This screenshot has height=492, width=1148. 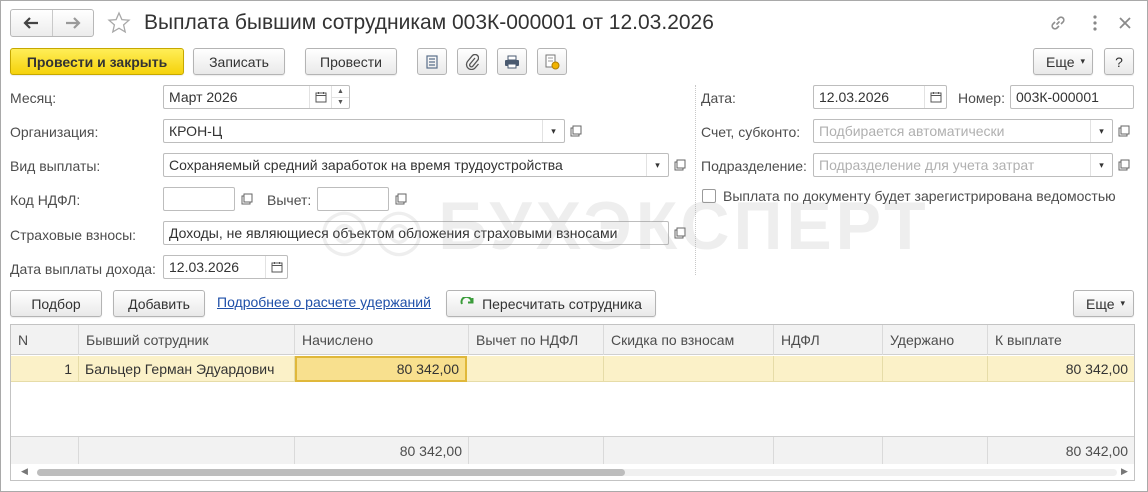 What do you see at coordinates (119, 23) in the screenshot?
I see `favorite-star-icon` at bounding box center [119, 23].